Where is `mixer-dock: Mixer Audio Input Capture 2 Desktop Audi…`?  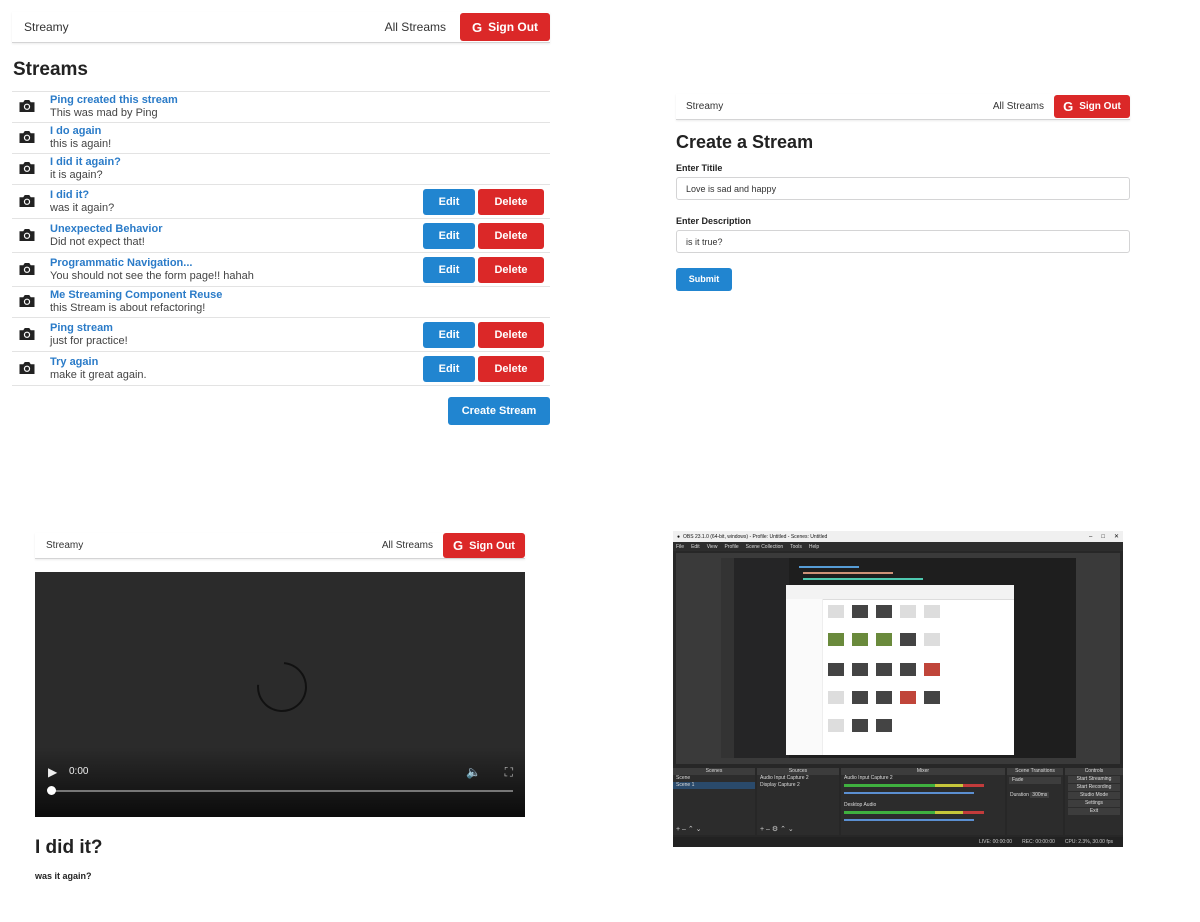
mixer-dock: Mixer Audio Input Capture 2 Desktop Audi… is located at coordinates (923, 801).